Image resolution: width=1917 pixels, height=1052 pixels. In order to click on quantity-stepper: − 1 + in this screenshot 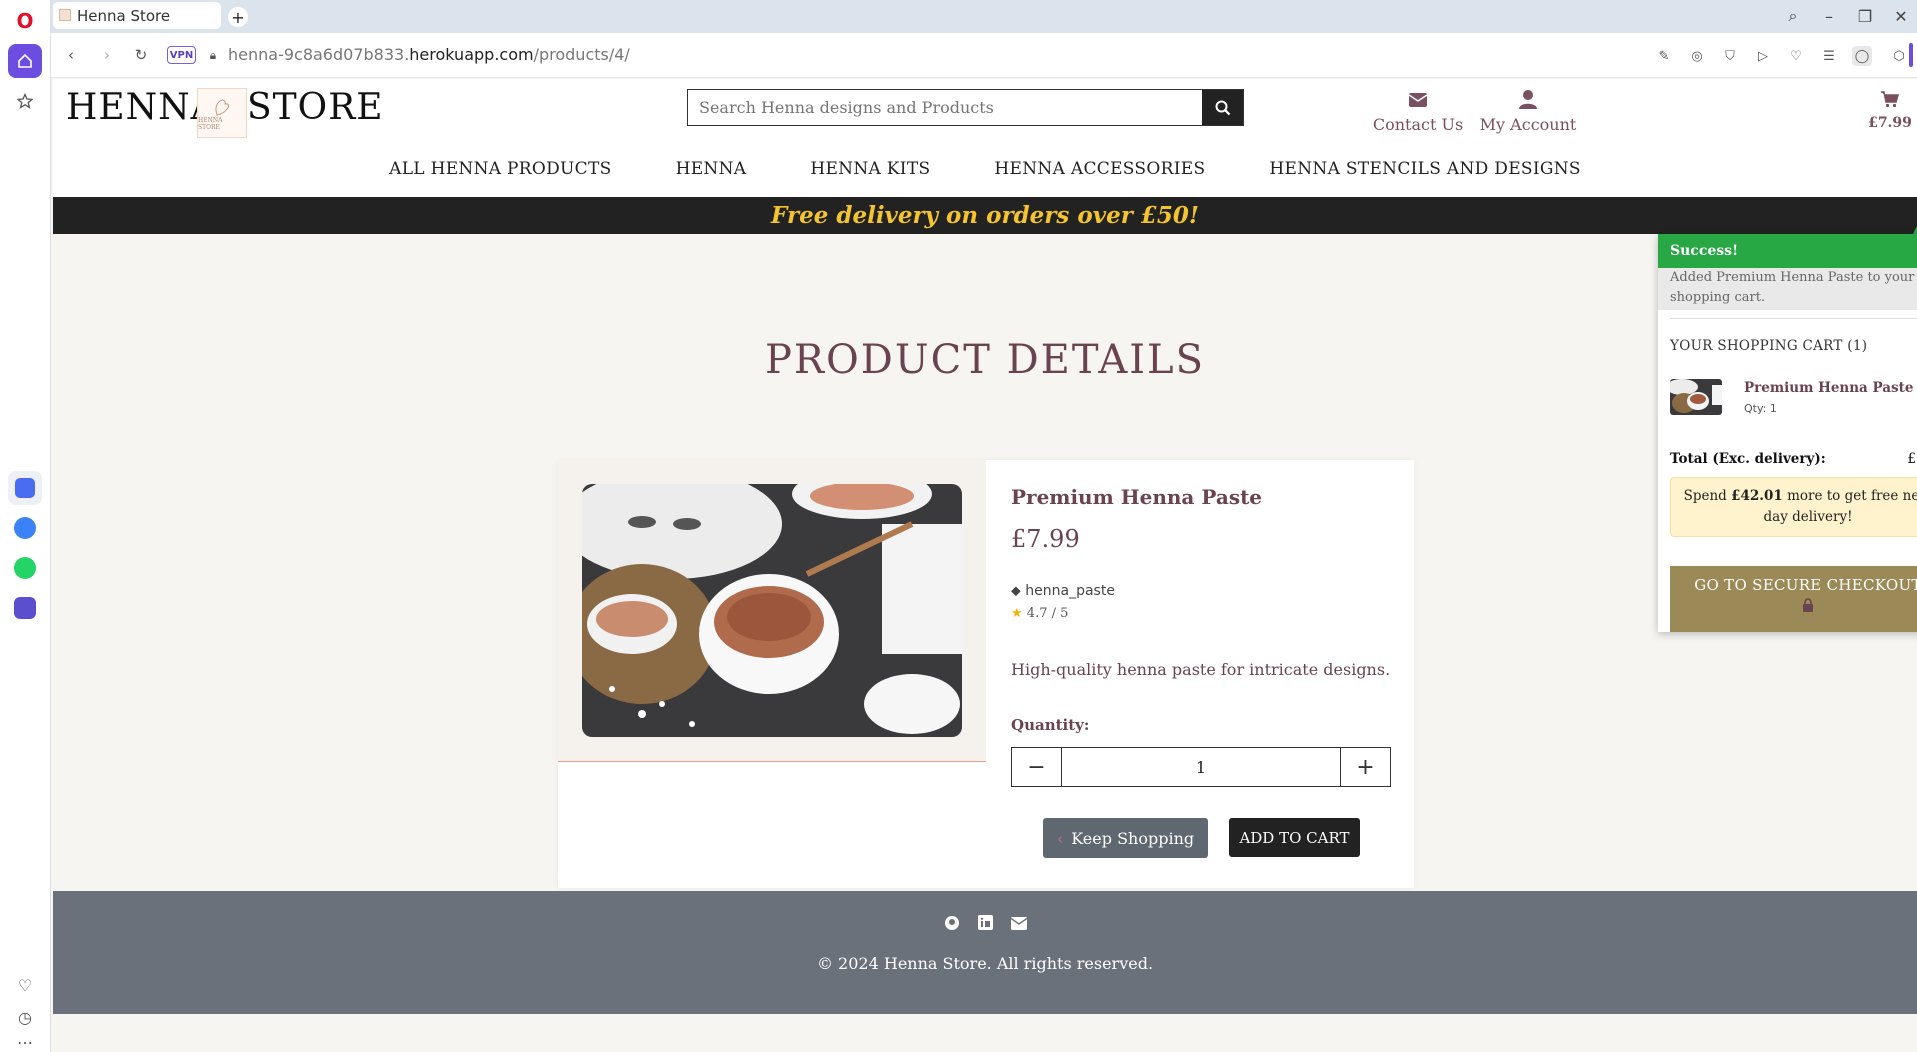, I will do `click(1201, 767)`.